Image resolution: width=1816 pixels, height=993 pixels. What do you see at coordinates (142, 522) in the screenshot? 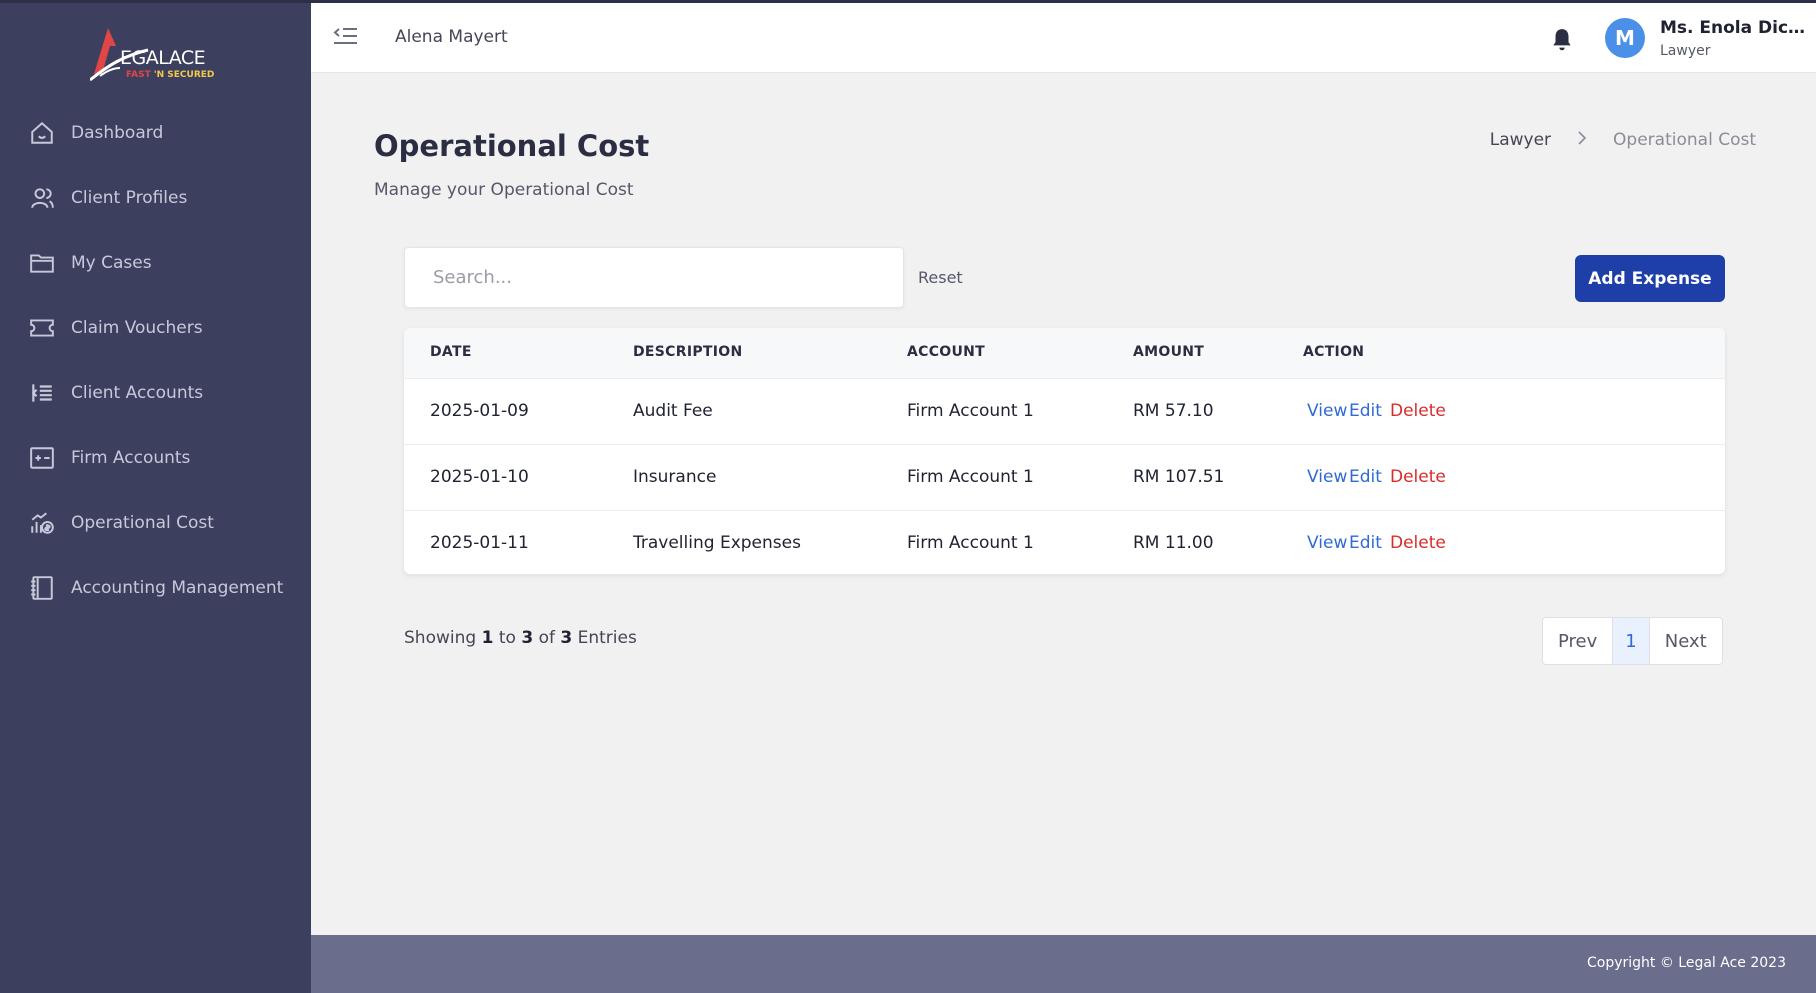
I see `sidebar-item-label: Operational Cost` at bounding box center [142, 522].